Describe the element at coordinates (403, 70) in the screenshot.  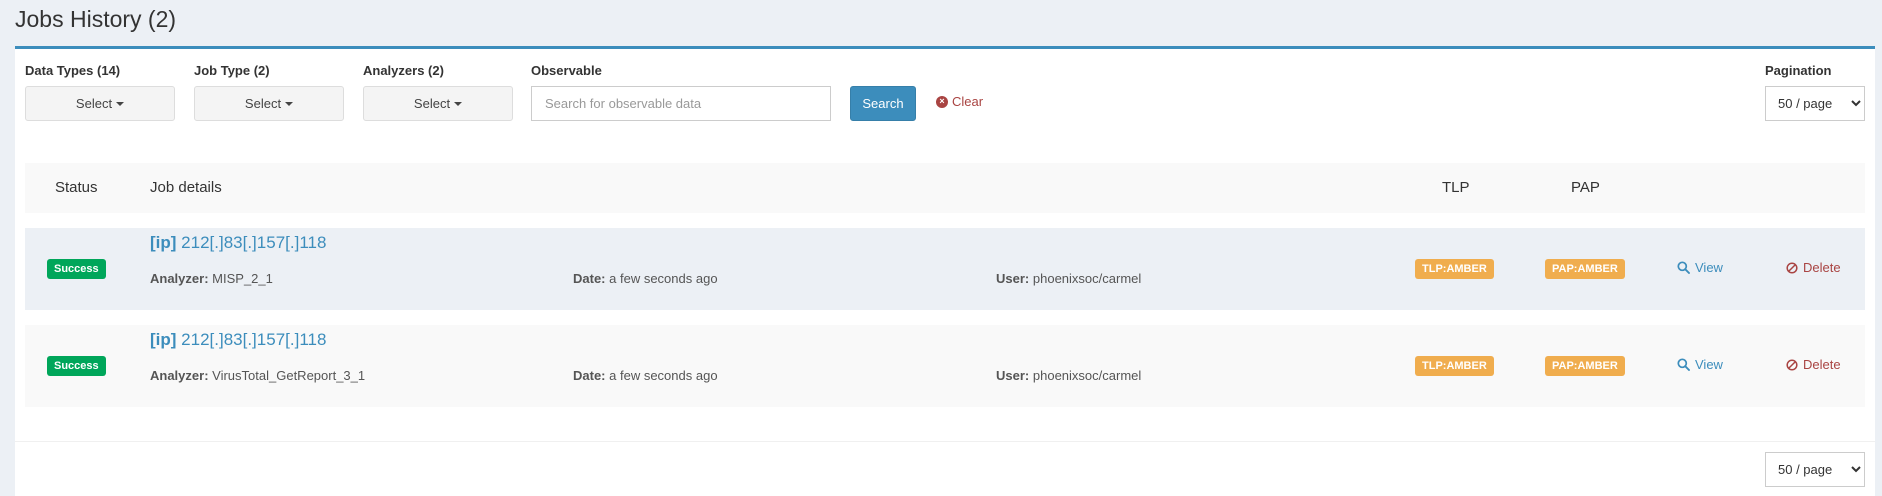
I see `analyzers-label: Analyzers (2)` at that location.